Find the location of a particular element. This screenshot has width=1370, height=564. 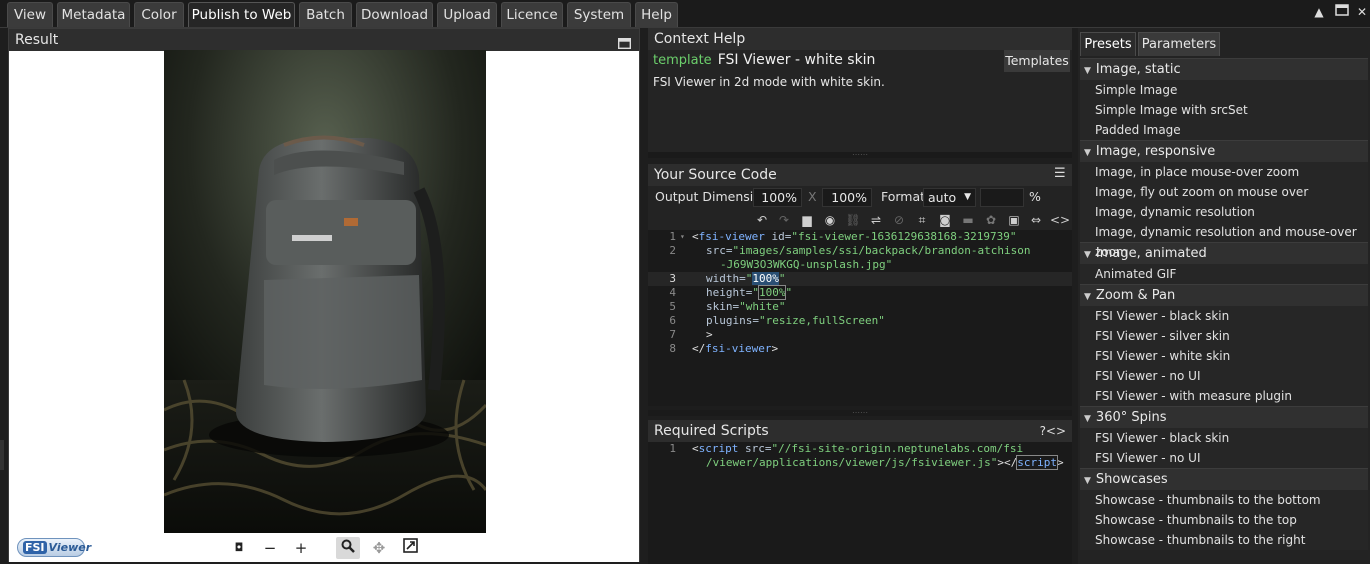

undo-icon: ↶ is located at coordinates (762, 220).